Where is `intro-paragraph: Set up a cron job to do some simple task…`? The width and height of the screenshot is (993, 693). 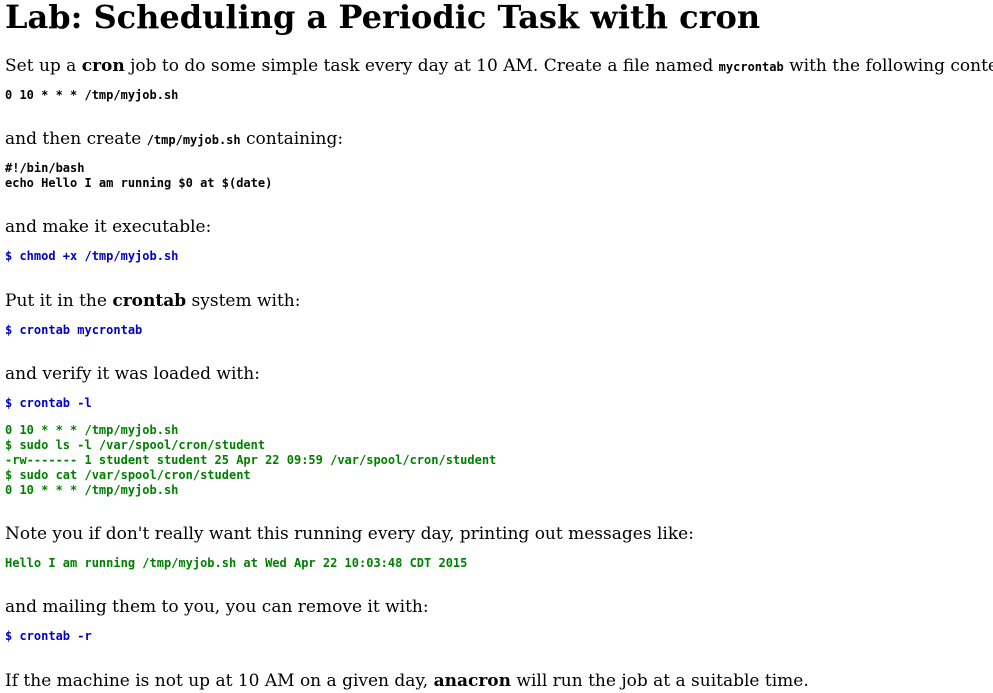 intro-paragraph: Set up a cron job to do some simple task… is located at coordinates (499, 66).